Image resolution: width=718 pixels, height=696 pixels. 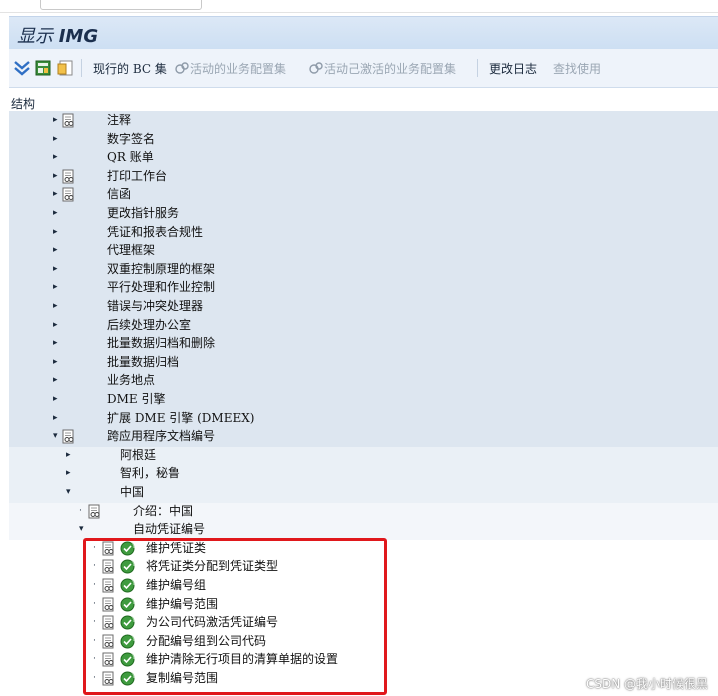 What do you see at coordinates (132, 492) in the screenshot?
I see `tree-node-label: 中国` at bounding box center [132, 492].